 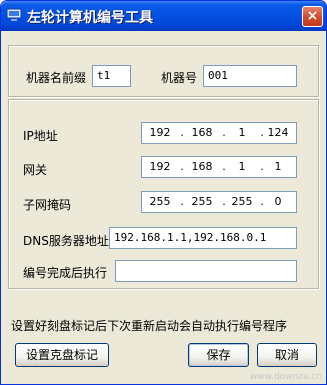 What do you see at coordinates (160, 201) in the screenshot?
I see `mask-octet-1: 255` at bounding box center [160, 201].